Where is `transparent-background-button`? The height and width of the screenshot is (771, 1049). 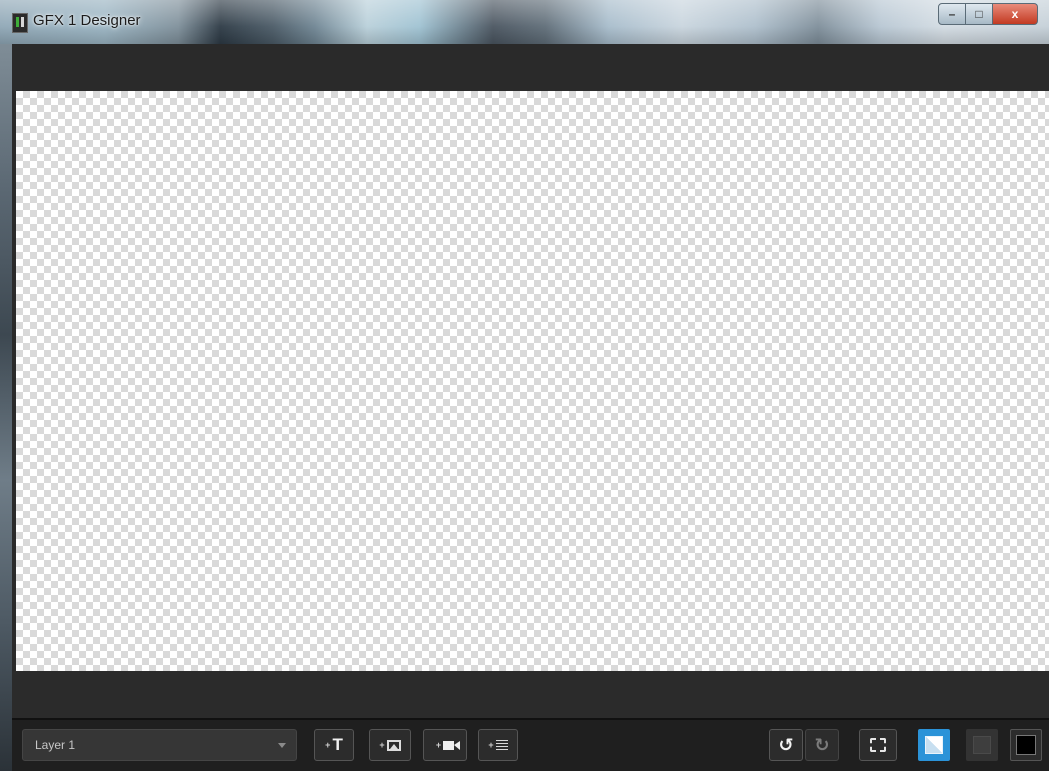
transparent-background-button is located at coordinates (934, 745).